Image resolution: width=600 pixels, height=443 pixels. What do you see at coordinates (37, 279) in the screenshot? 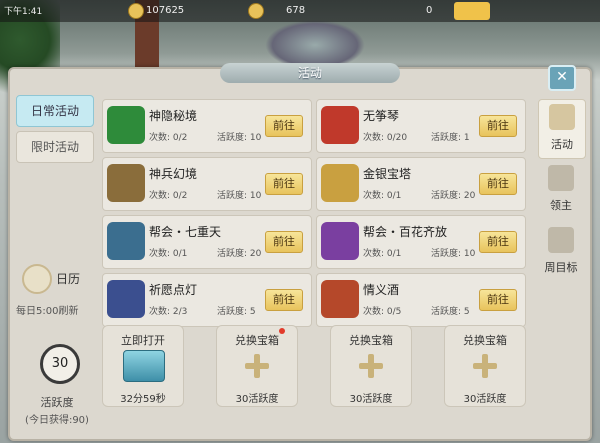
I see `calendar-icon` at bounding box center [37, 279].